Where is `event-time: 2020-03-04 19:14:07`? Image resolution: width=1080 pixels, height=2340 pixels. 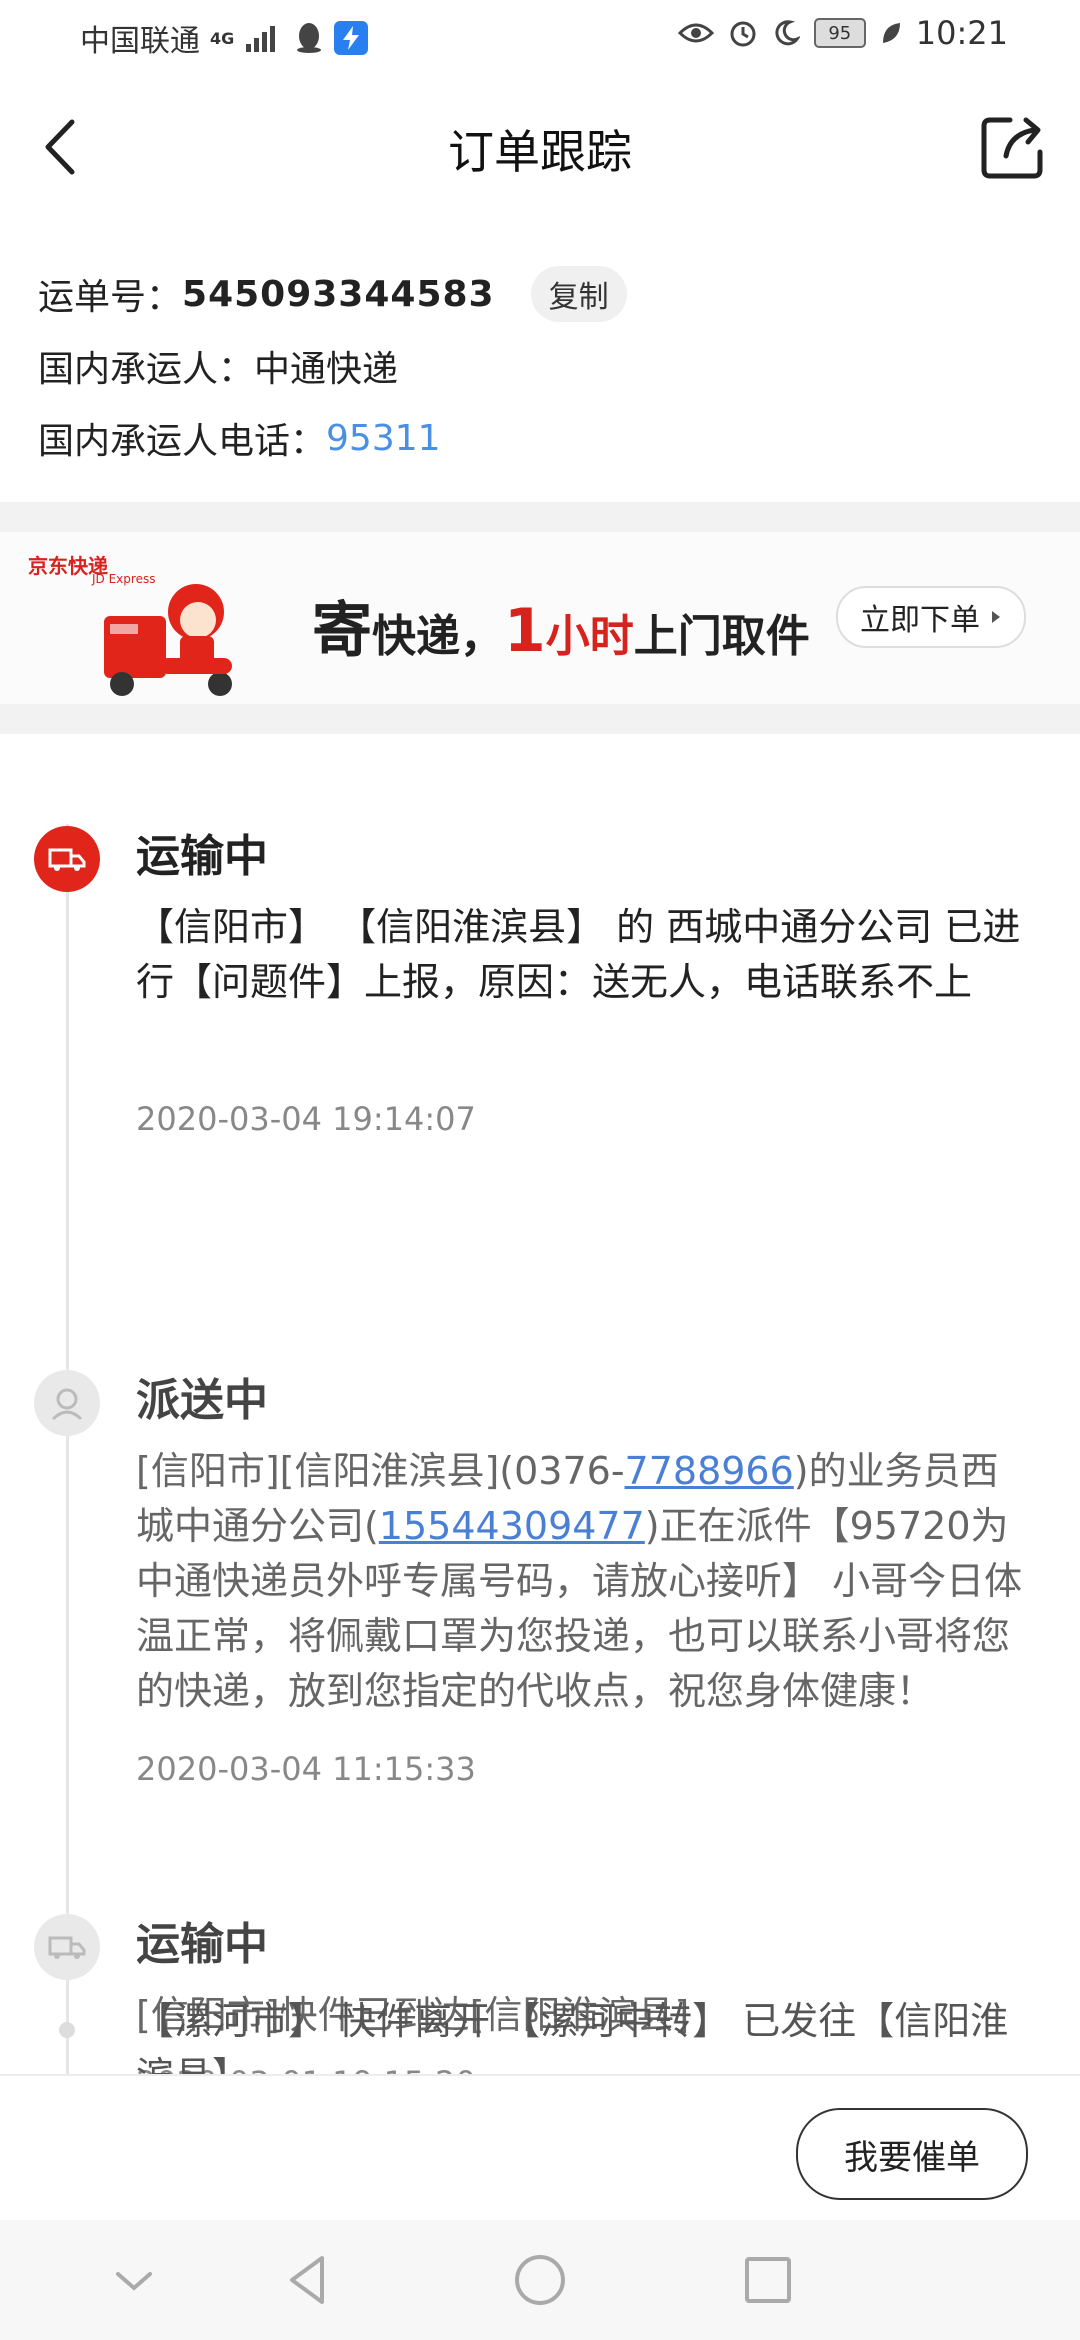
event-time: 2020-03-04 19:14:07 is located at coordinates (306, 1119).